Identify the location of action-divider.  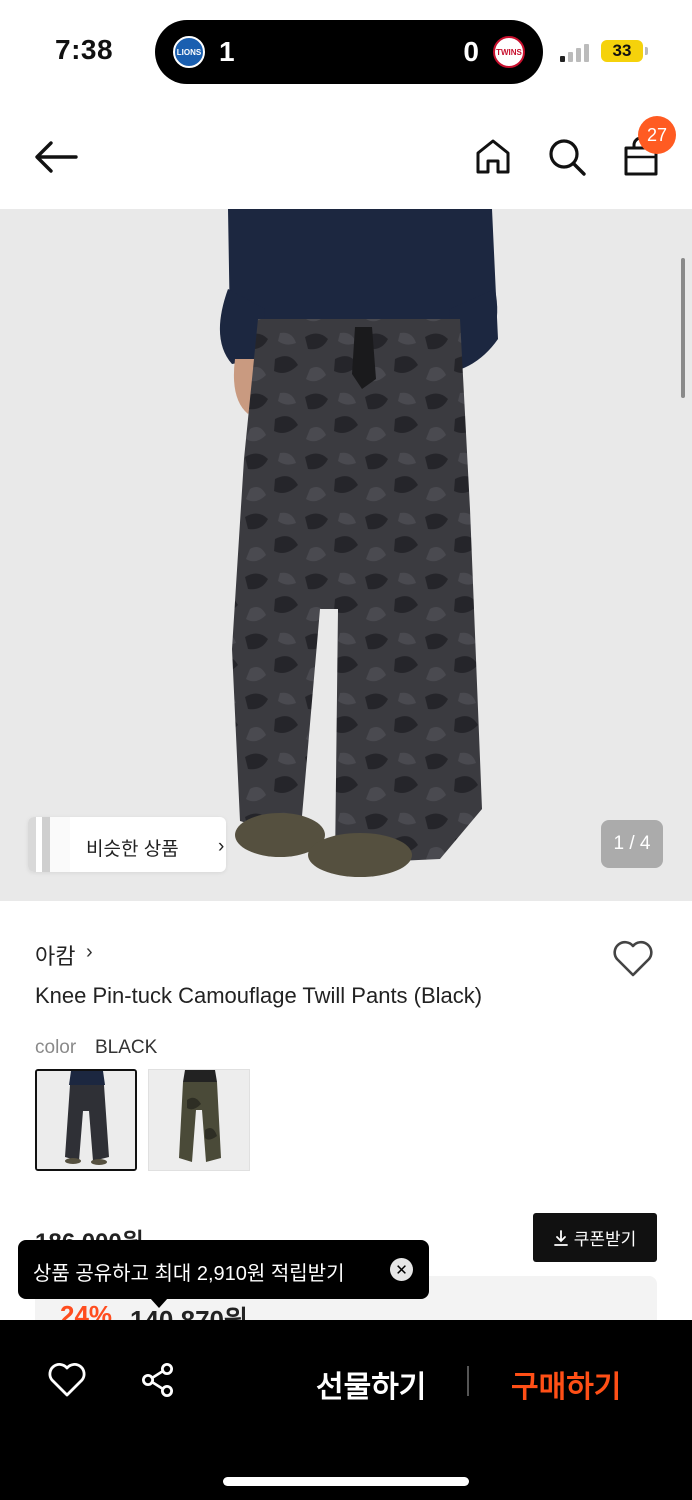
(468, 1381).